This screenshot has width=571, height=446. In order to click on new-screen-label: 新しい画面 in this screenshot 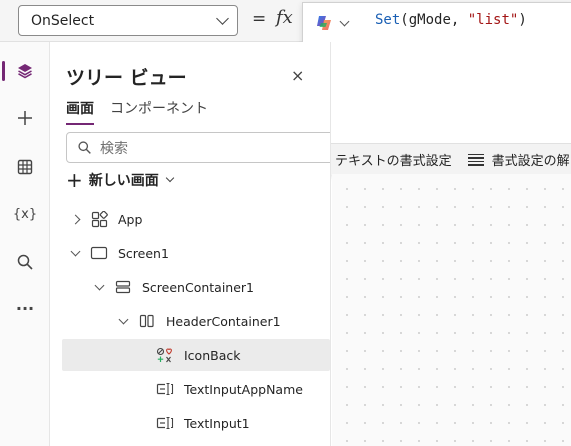, I will do `click(123, 181)`.